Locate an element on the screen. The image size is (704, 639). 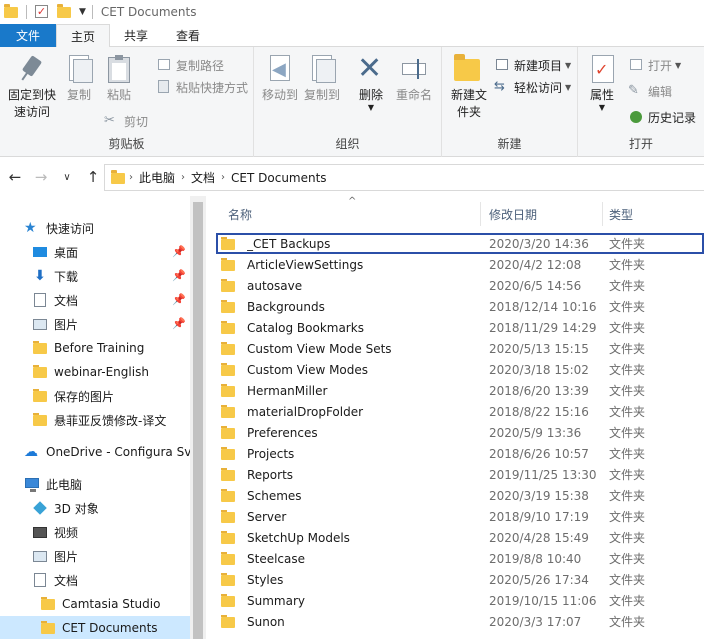
address-segment-cet-documents: CET Documents is located at coordinates (279, 178).